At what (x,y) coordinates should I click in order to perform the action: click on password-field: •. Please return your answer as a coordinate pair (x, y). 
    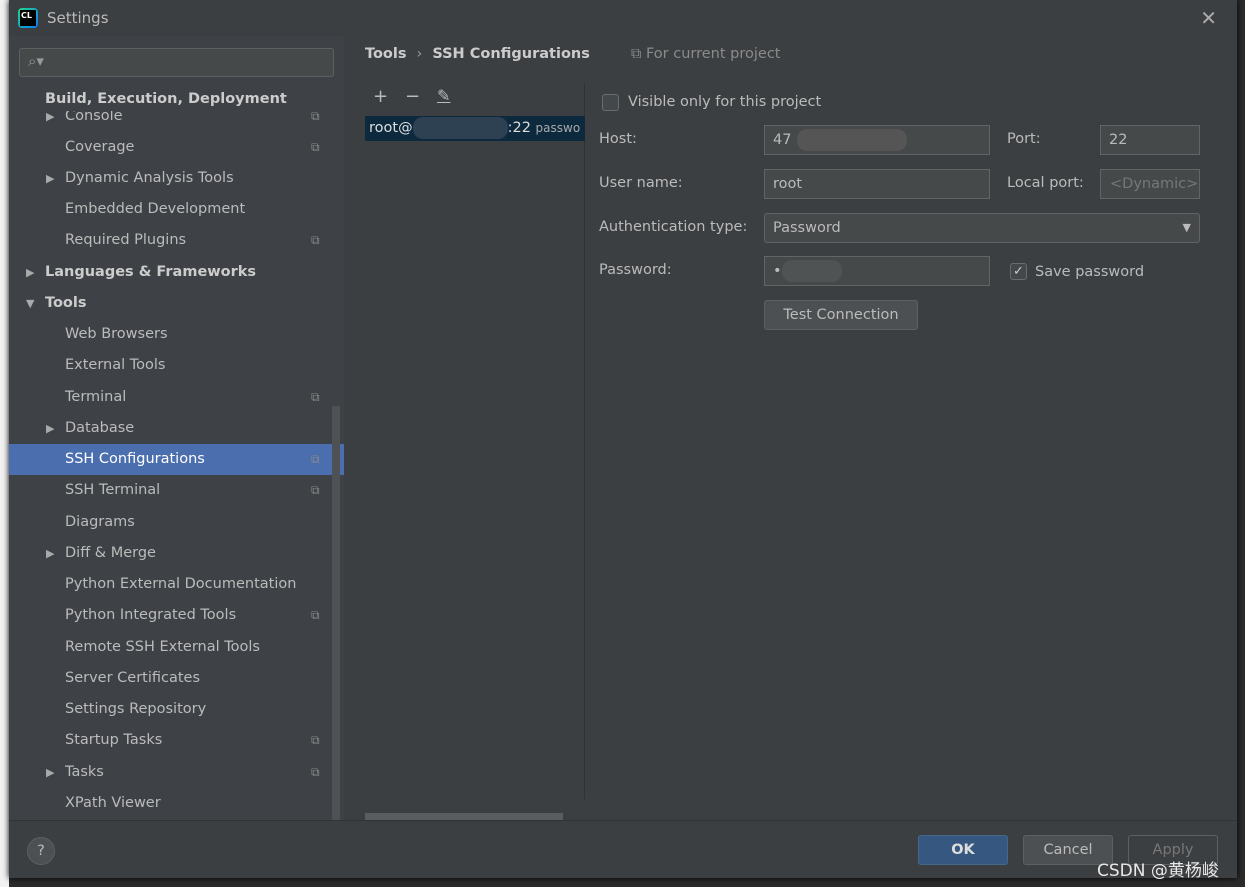
    Looking at the image, I should click on (877, 271).